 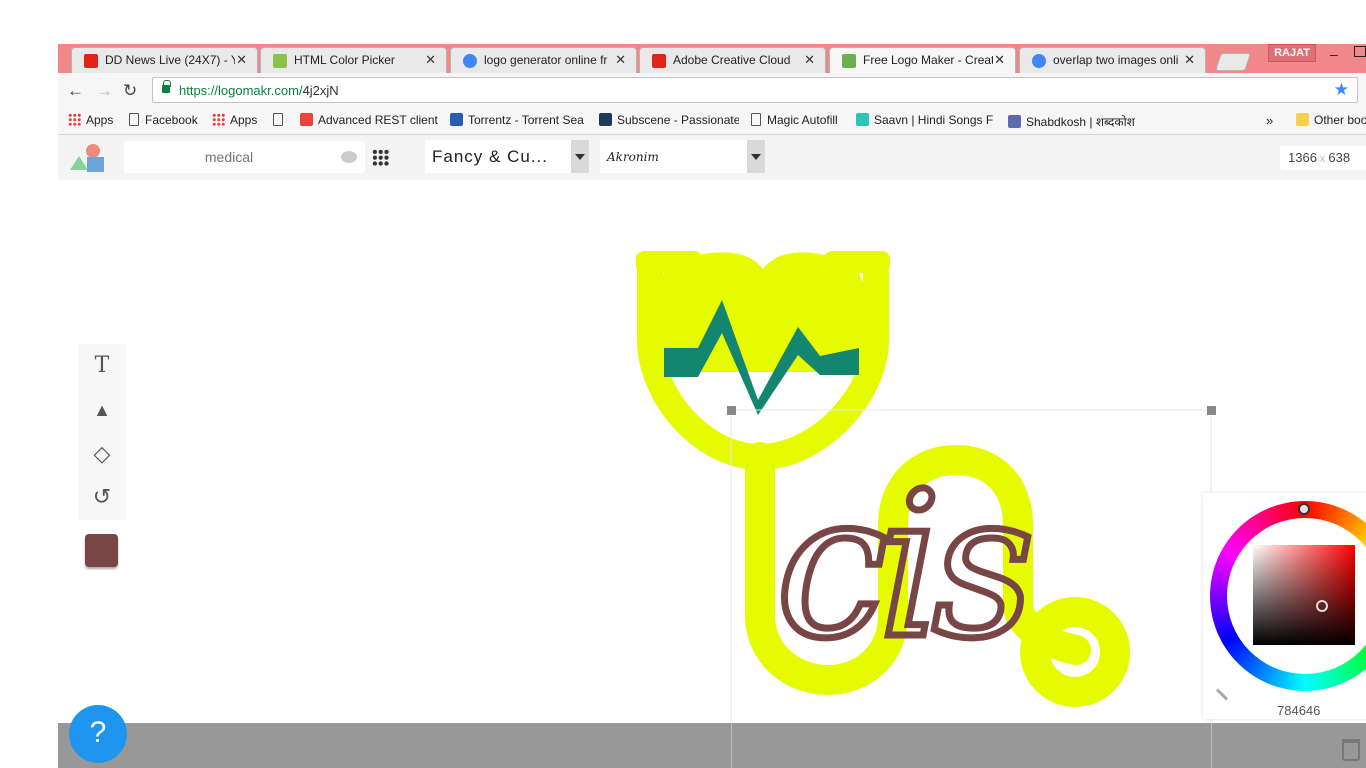 I want to click on subscene-icon, so click(x=605, y=119).